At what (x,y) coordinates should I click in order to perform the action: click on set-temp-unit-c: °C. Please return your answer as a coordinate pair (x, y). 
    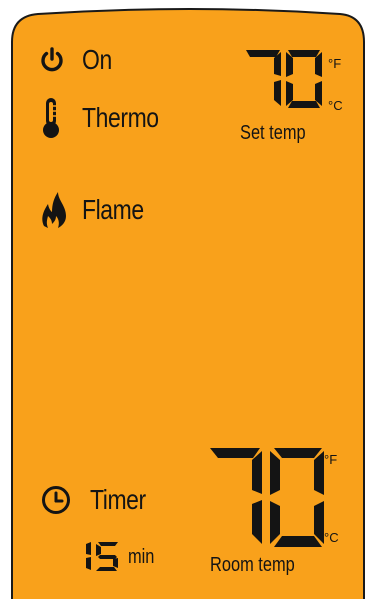
    Looking at the image, I should click on (335, 105).